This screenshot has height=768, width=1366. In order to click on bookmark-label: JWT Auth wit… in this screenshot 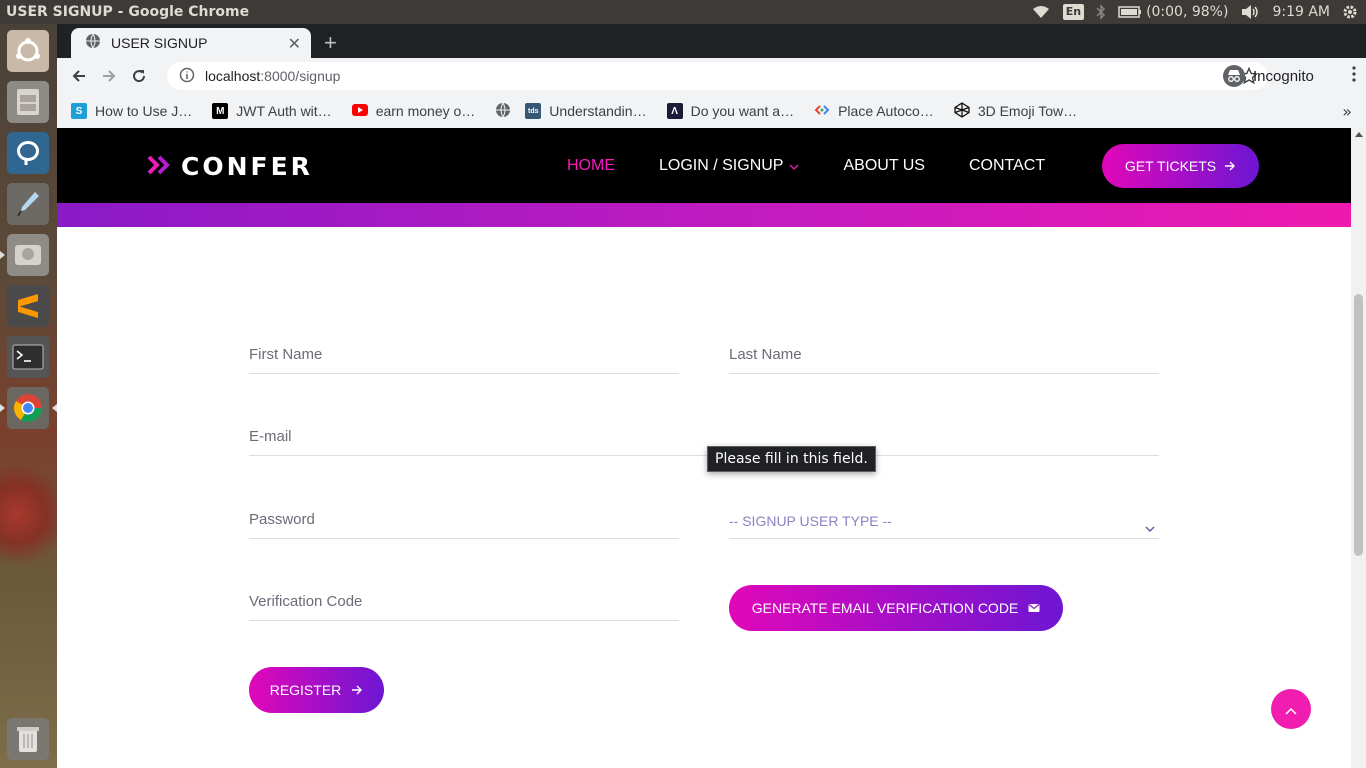, I will do `click(284, 111)`.